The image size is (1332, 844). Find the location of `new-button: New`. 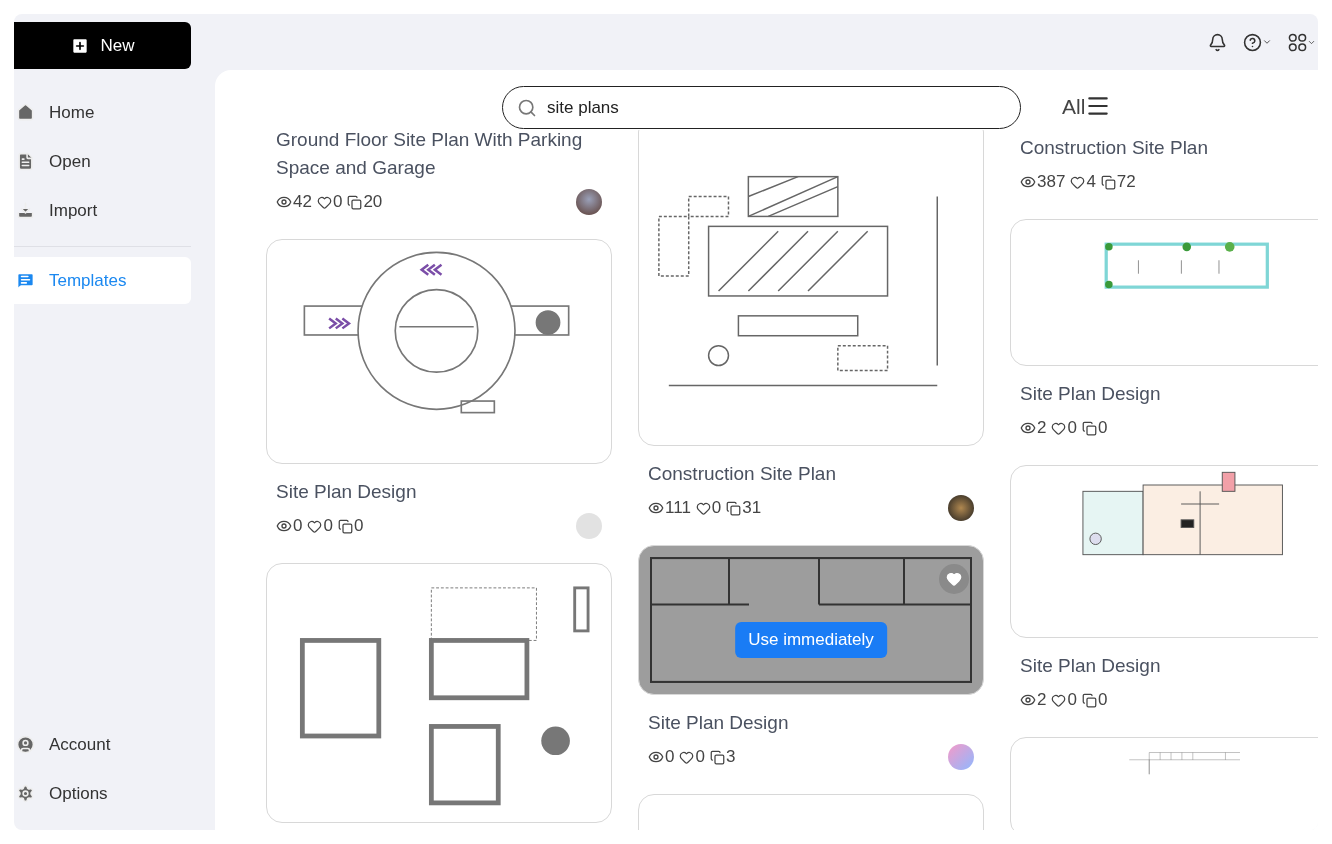

new-button: New is located at coordinates (102, 45).